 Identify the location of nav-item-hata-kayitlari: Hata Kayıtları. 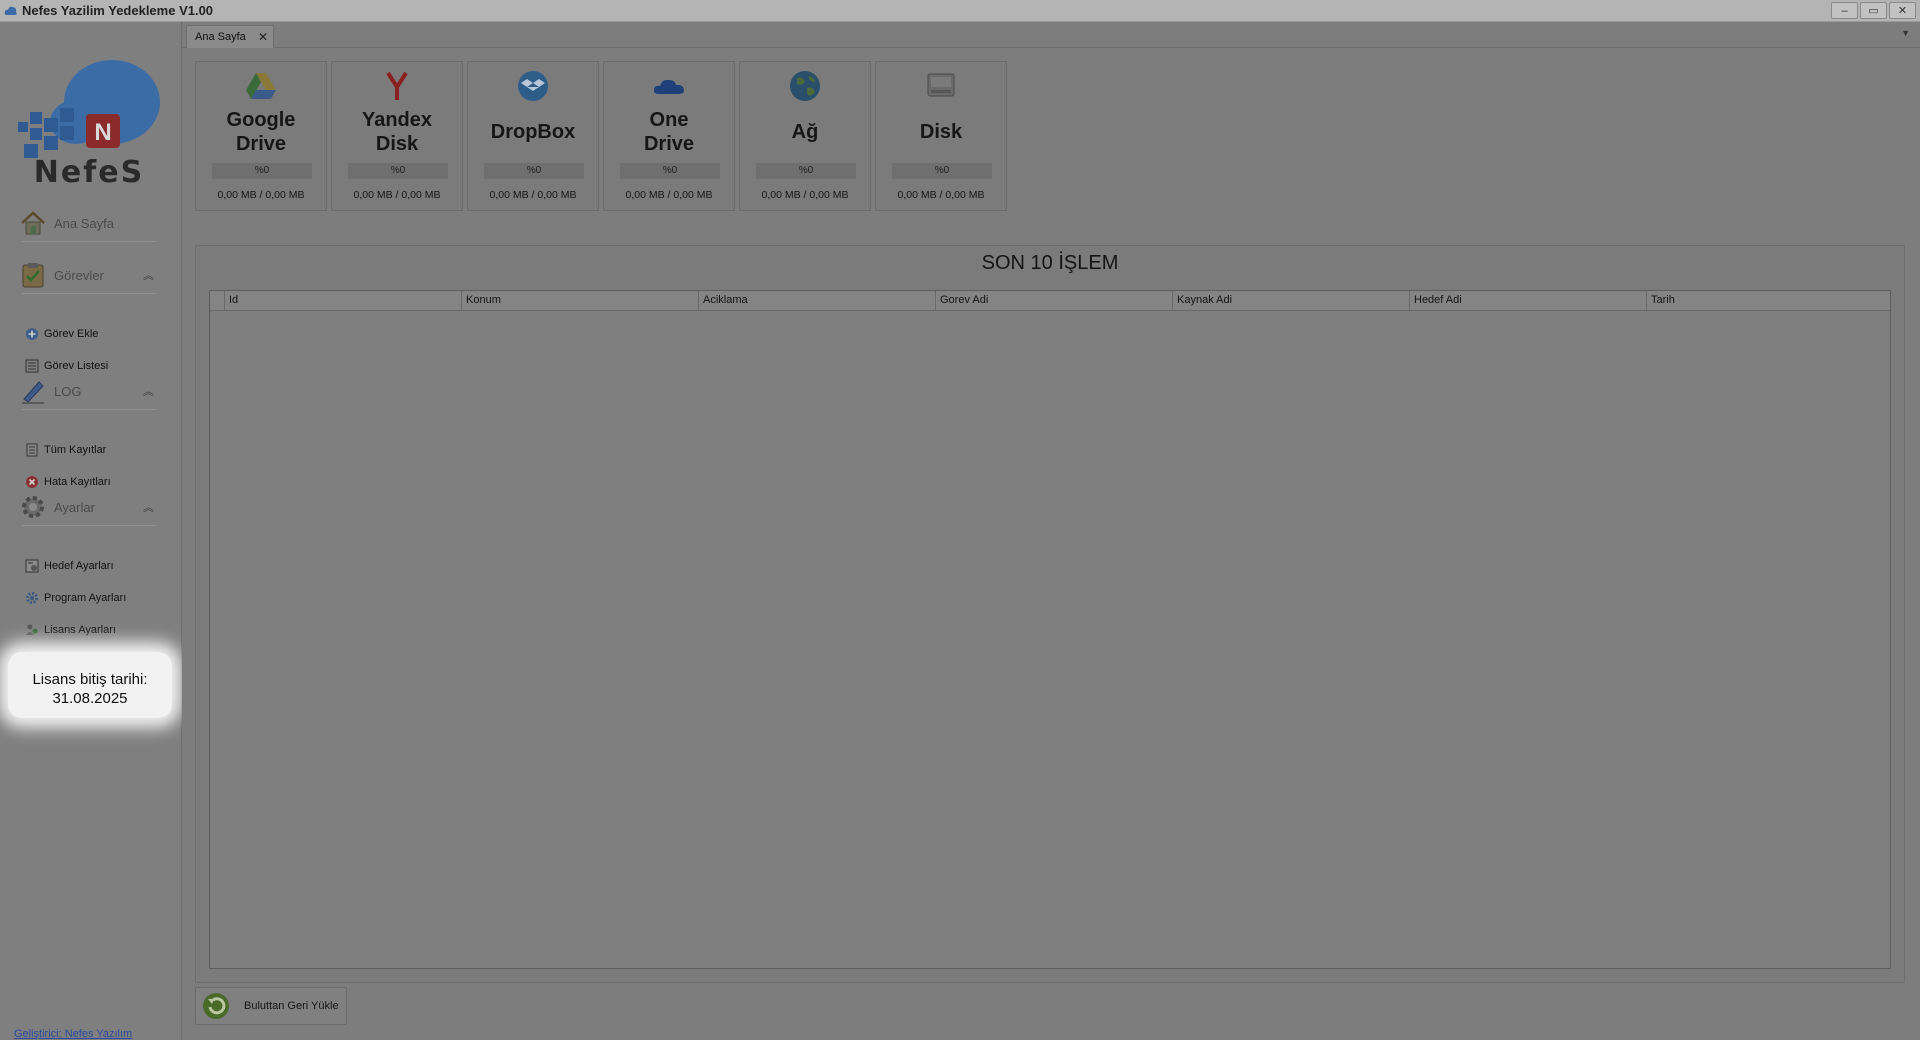
(67, 482).